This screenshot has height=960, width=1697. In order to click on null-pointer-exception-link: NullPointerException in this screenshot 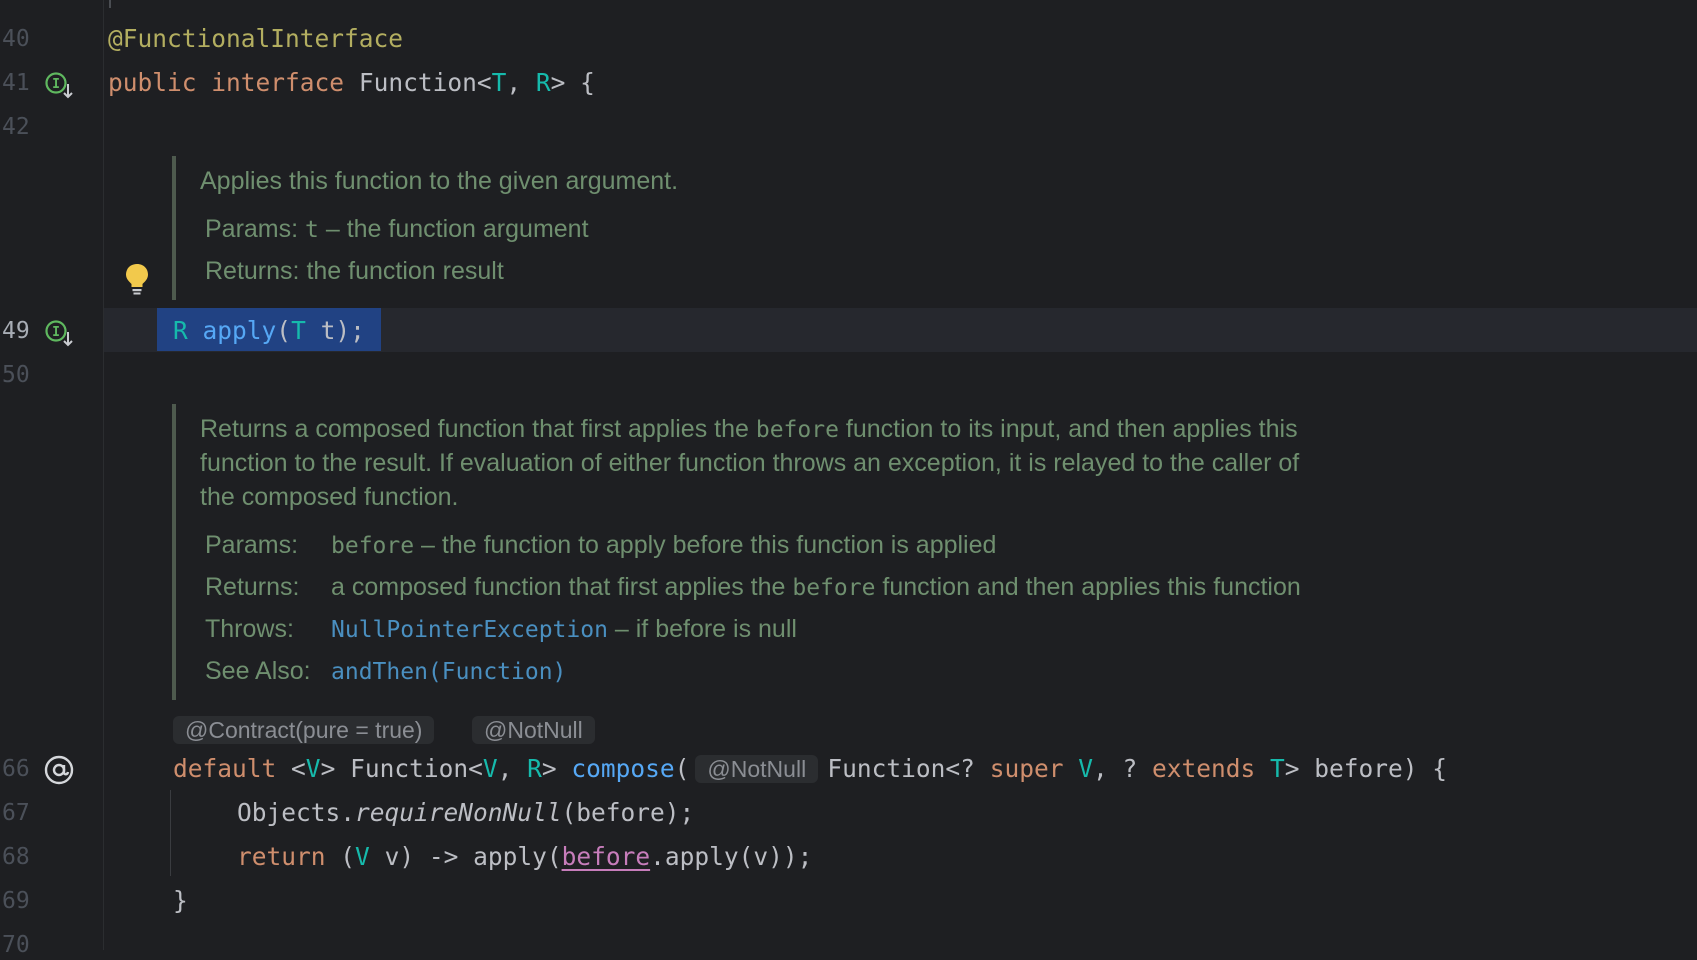, I will do `click(469, 630)`.